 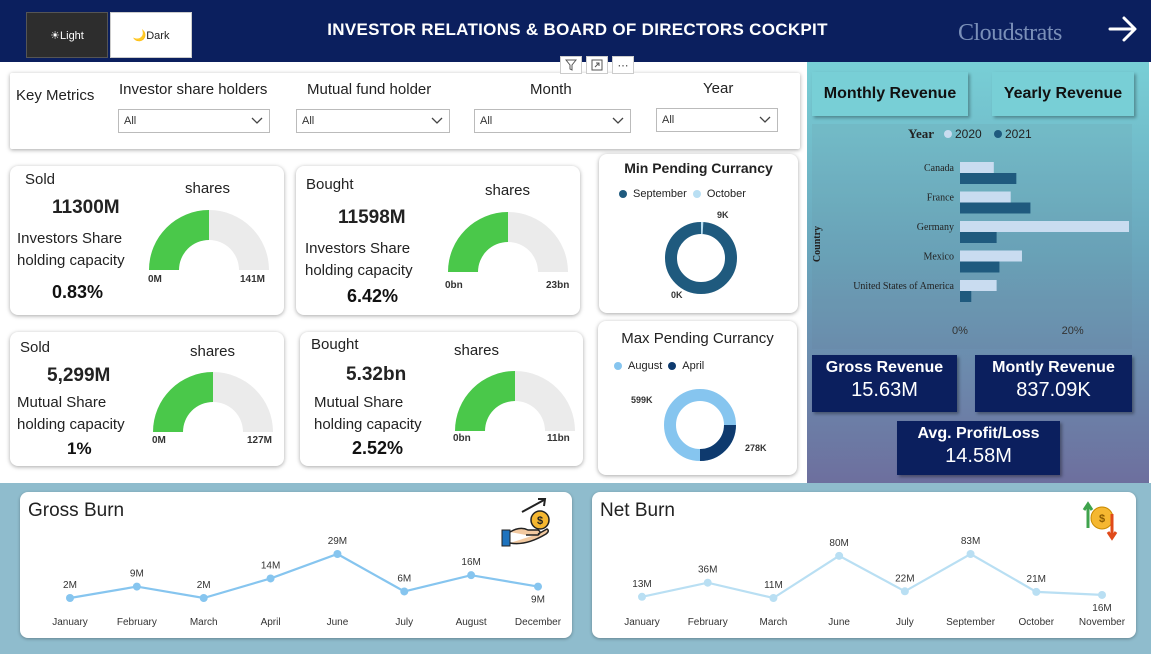 I want to click on data-label: 14M, so click(x=270, y=565).